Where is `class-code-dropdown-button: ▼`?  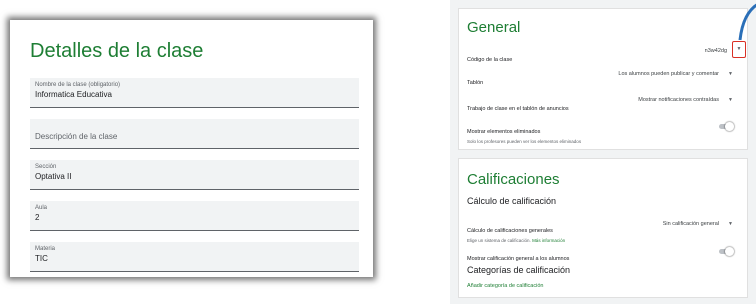 class-code-dropdown-button: ▼ is located at coordinates (739, 49).